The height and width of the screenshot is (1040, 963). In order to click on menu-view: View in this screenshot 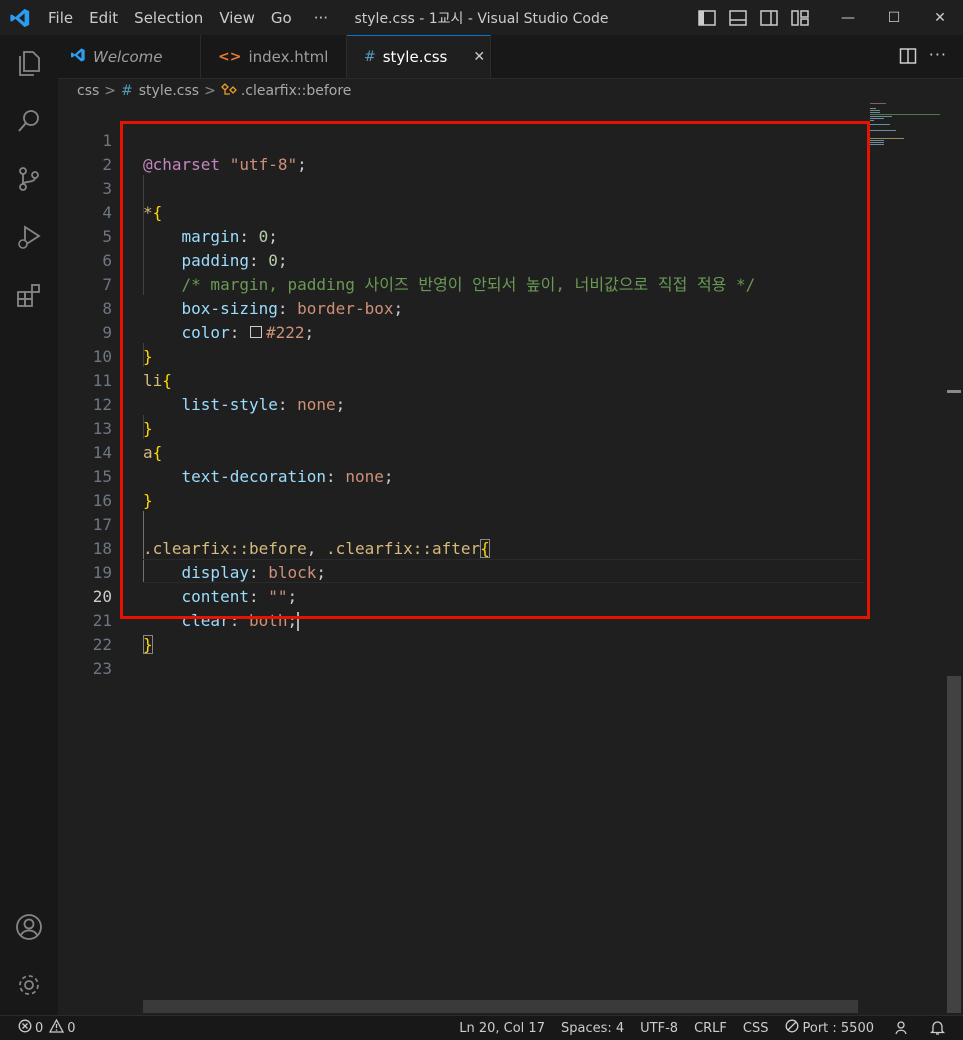, I will do `click(237, 17)`.